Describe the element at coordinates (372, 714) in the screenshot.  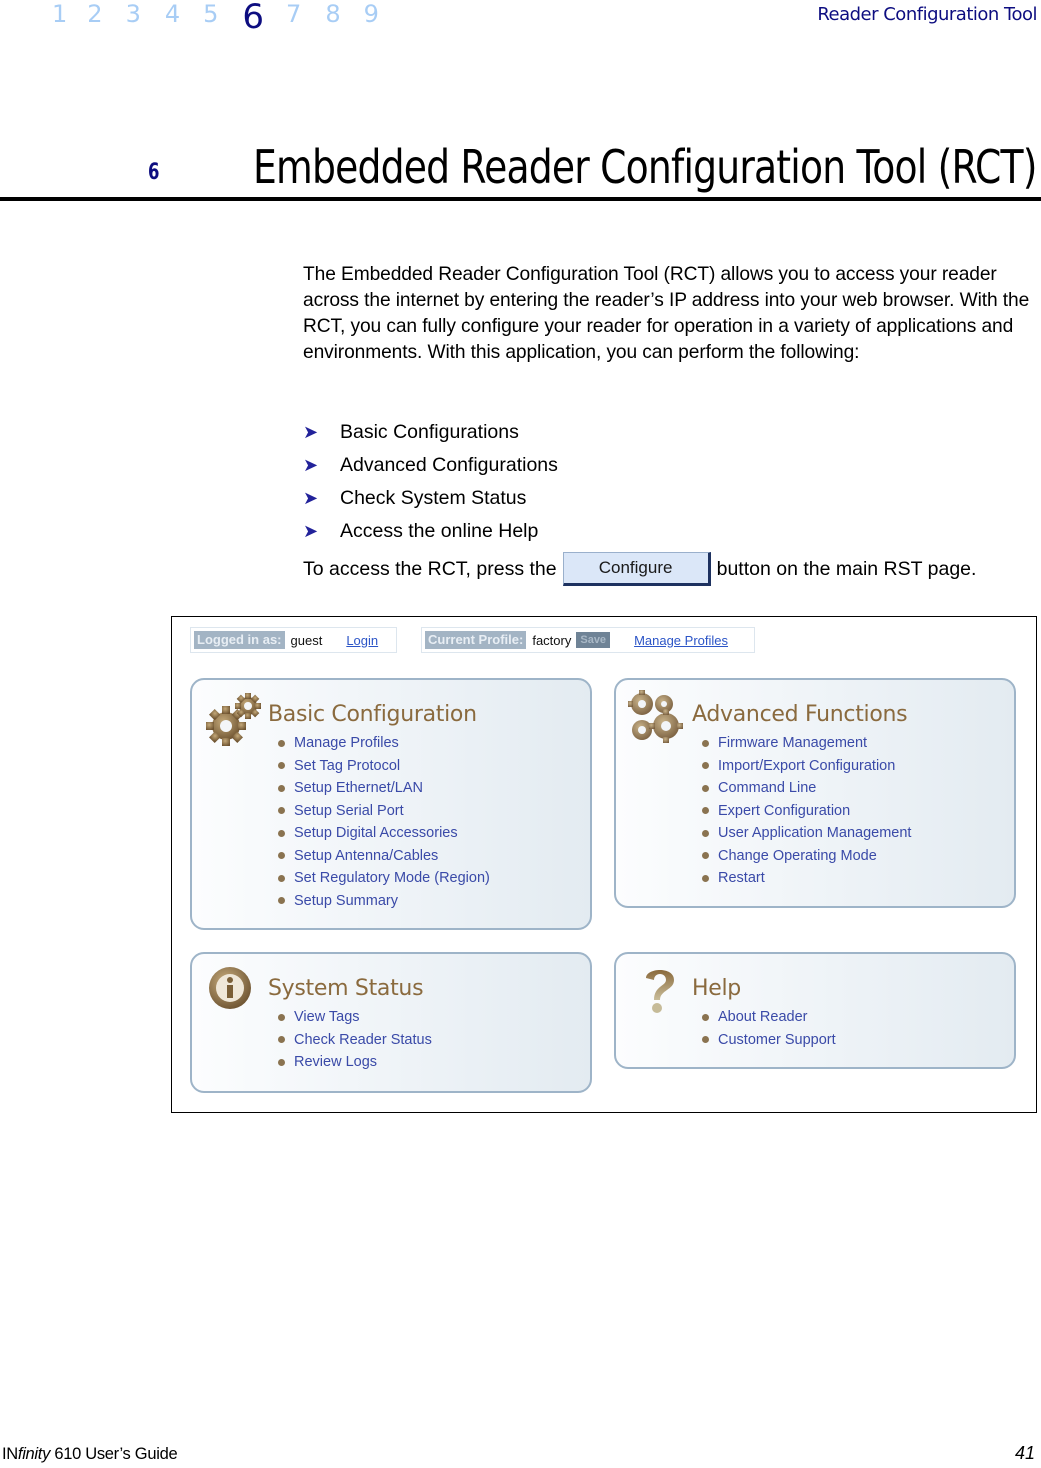
I see `panel-title: Basic Configuration` at that location.